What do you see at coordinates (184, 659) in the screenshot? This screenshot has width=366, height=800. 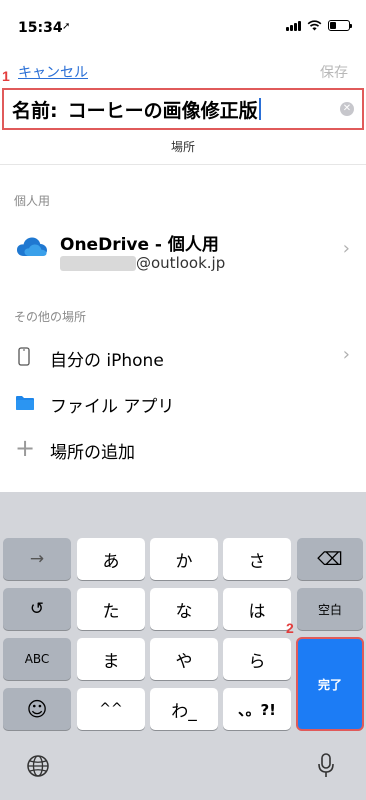 I see `key-ya: や` at bounding box center [184, 659].